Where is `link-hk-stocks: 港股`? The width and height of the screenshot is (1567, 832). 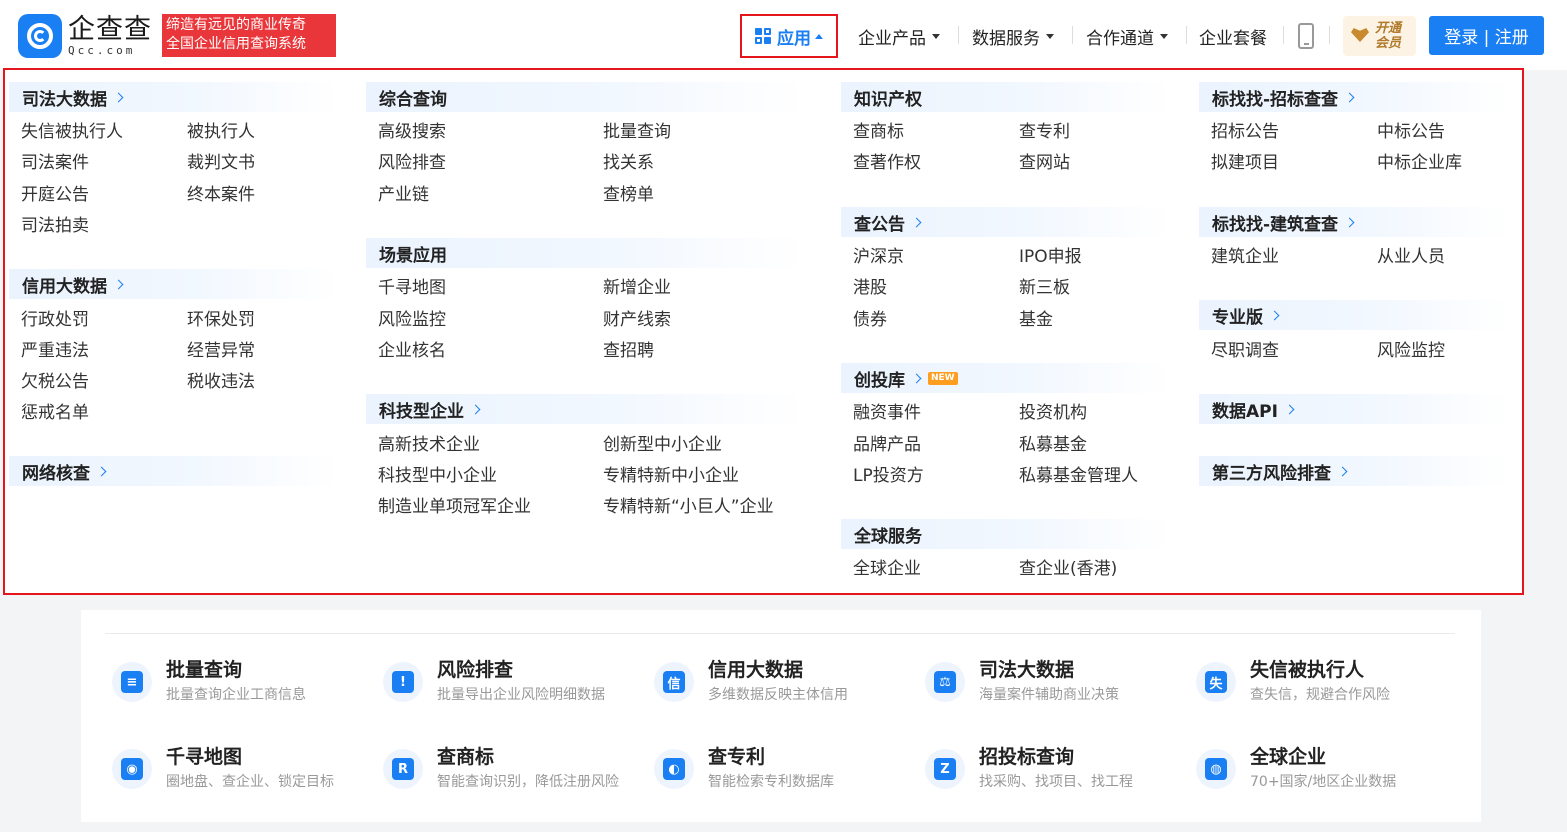
link-hk-stocks: 港股 is located at coordinates (870, 288).